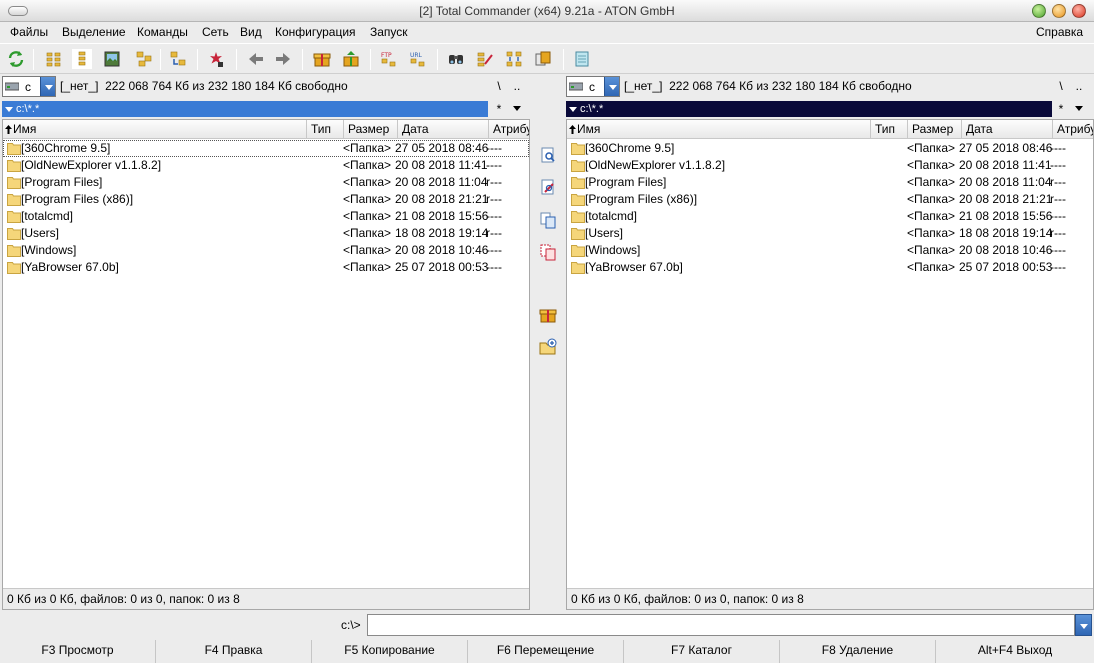  What do you see at coordinates (16, 59) in the screenshot?
I see `refresh-icon` at bounding box center [16, 59].